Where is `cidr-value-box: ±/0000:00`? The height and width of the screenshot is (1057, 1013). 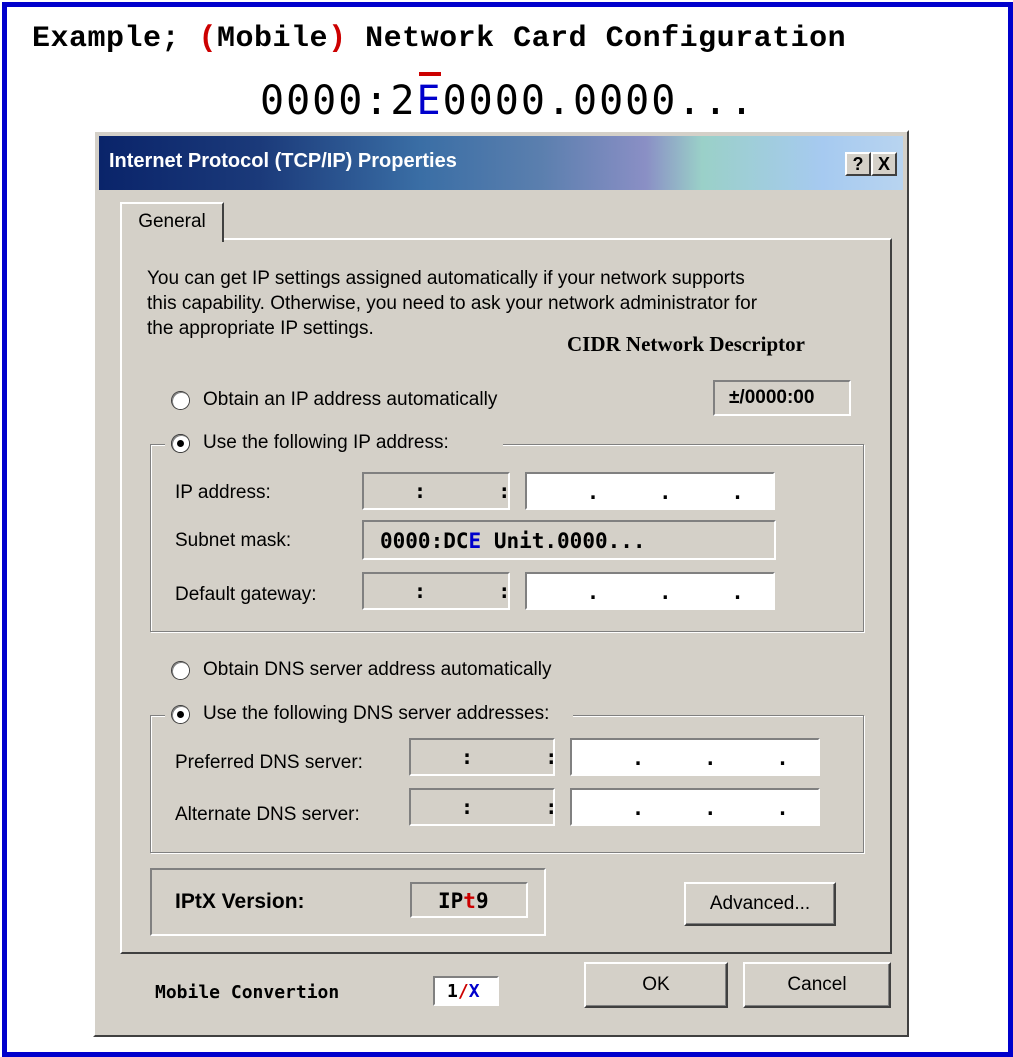 cidr-value-box: ±/0000:00 is located at coordinates (782, 398).